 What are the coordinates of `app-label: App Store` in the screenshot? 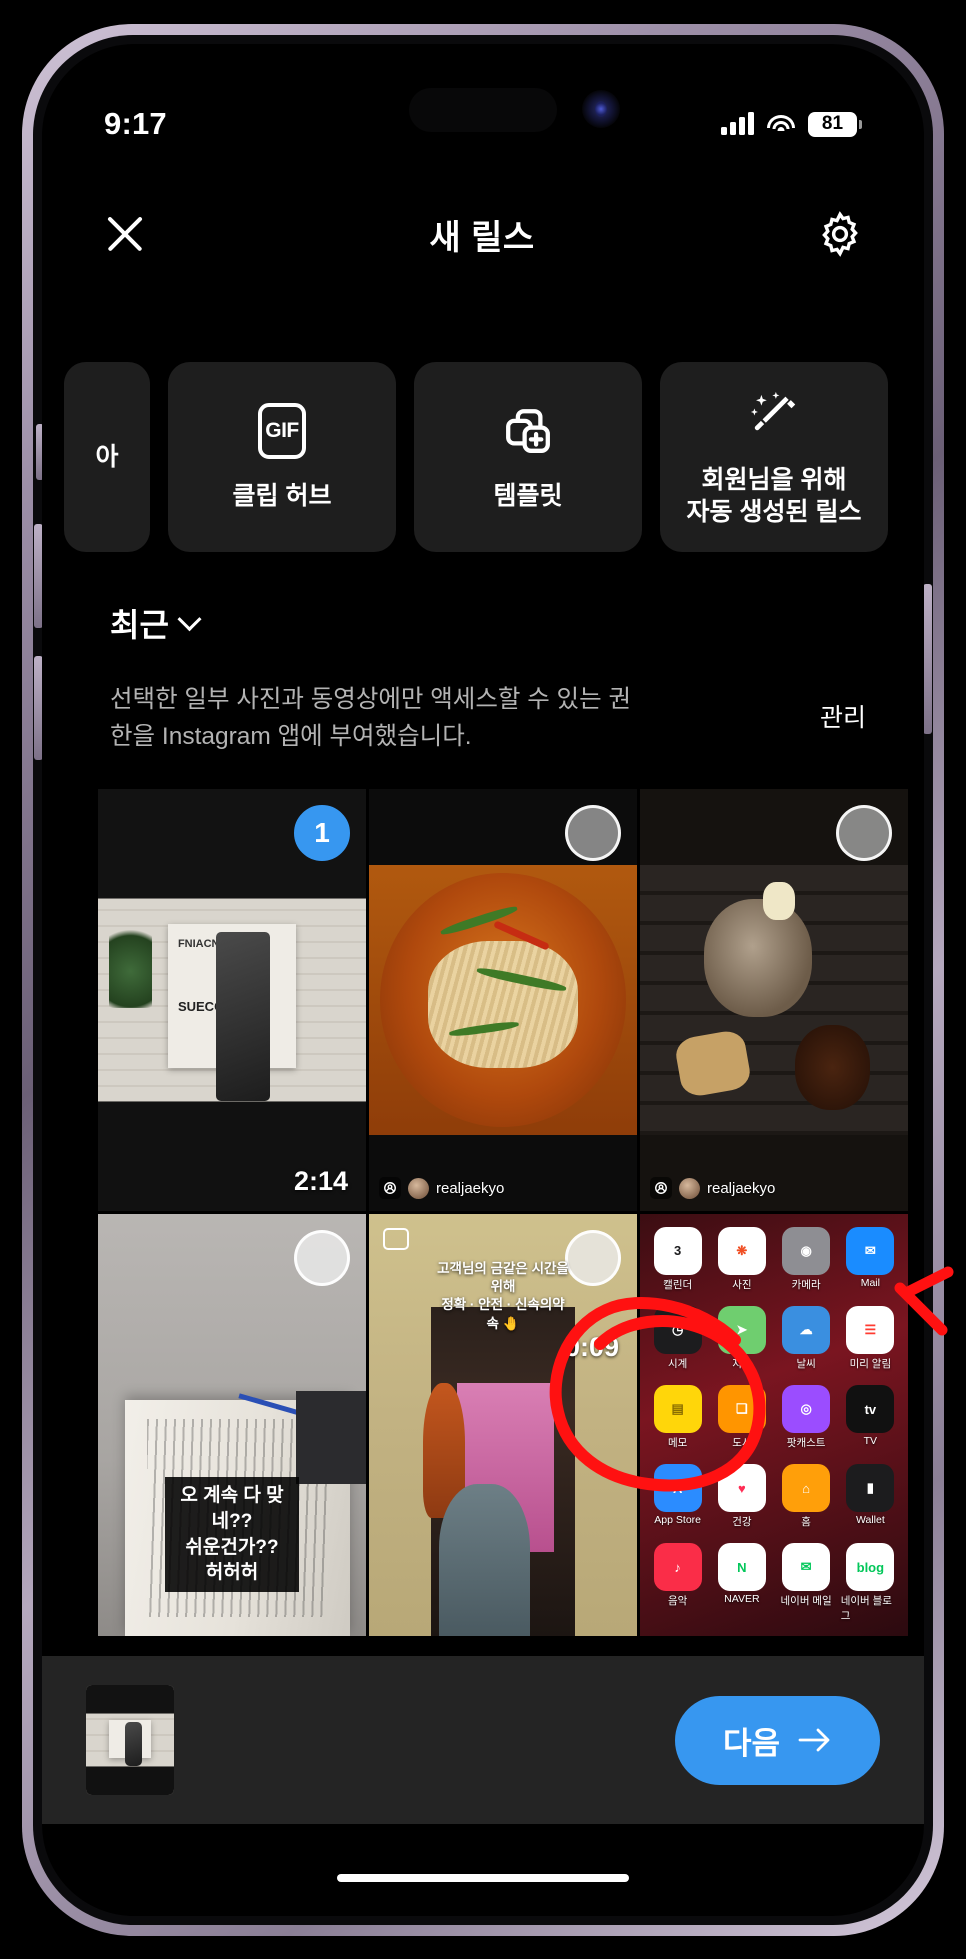 It's located at (677, 1520).